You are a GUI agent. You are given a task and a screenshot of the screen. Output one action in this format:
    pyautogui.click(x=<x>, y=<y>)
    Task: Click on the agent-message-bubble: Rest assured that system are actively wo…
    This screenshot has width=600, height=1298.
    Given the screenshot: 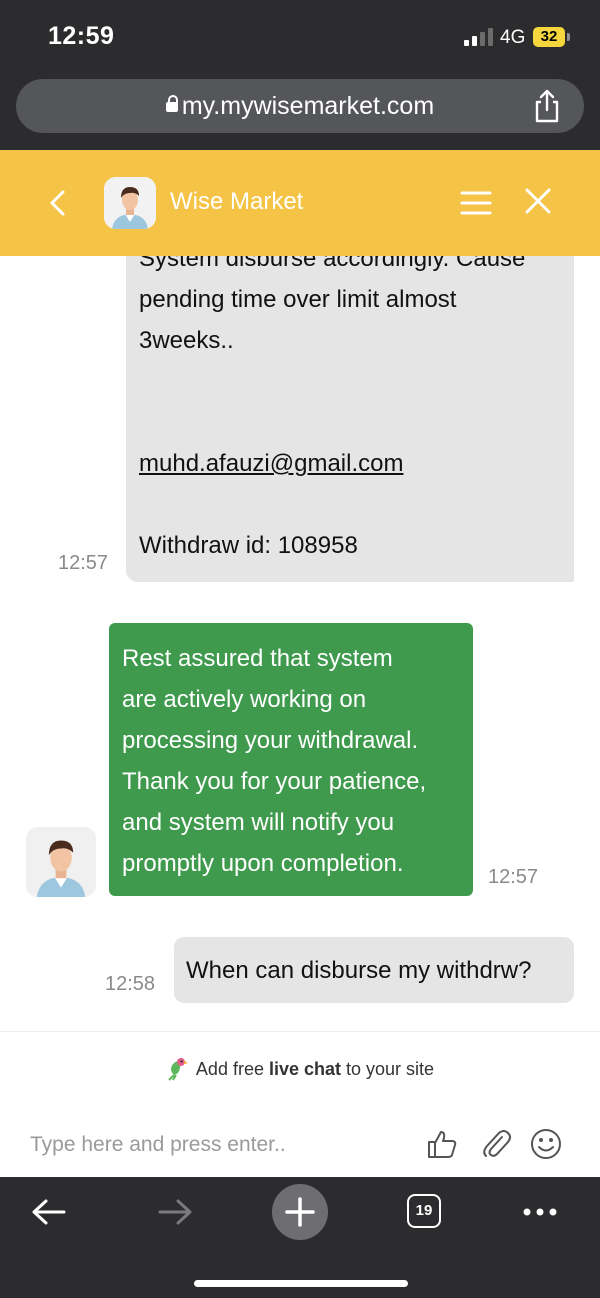 What is the action you would take?
    pyautogui.click(x=291, y=759)
    